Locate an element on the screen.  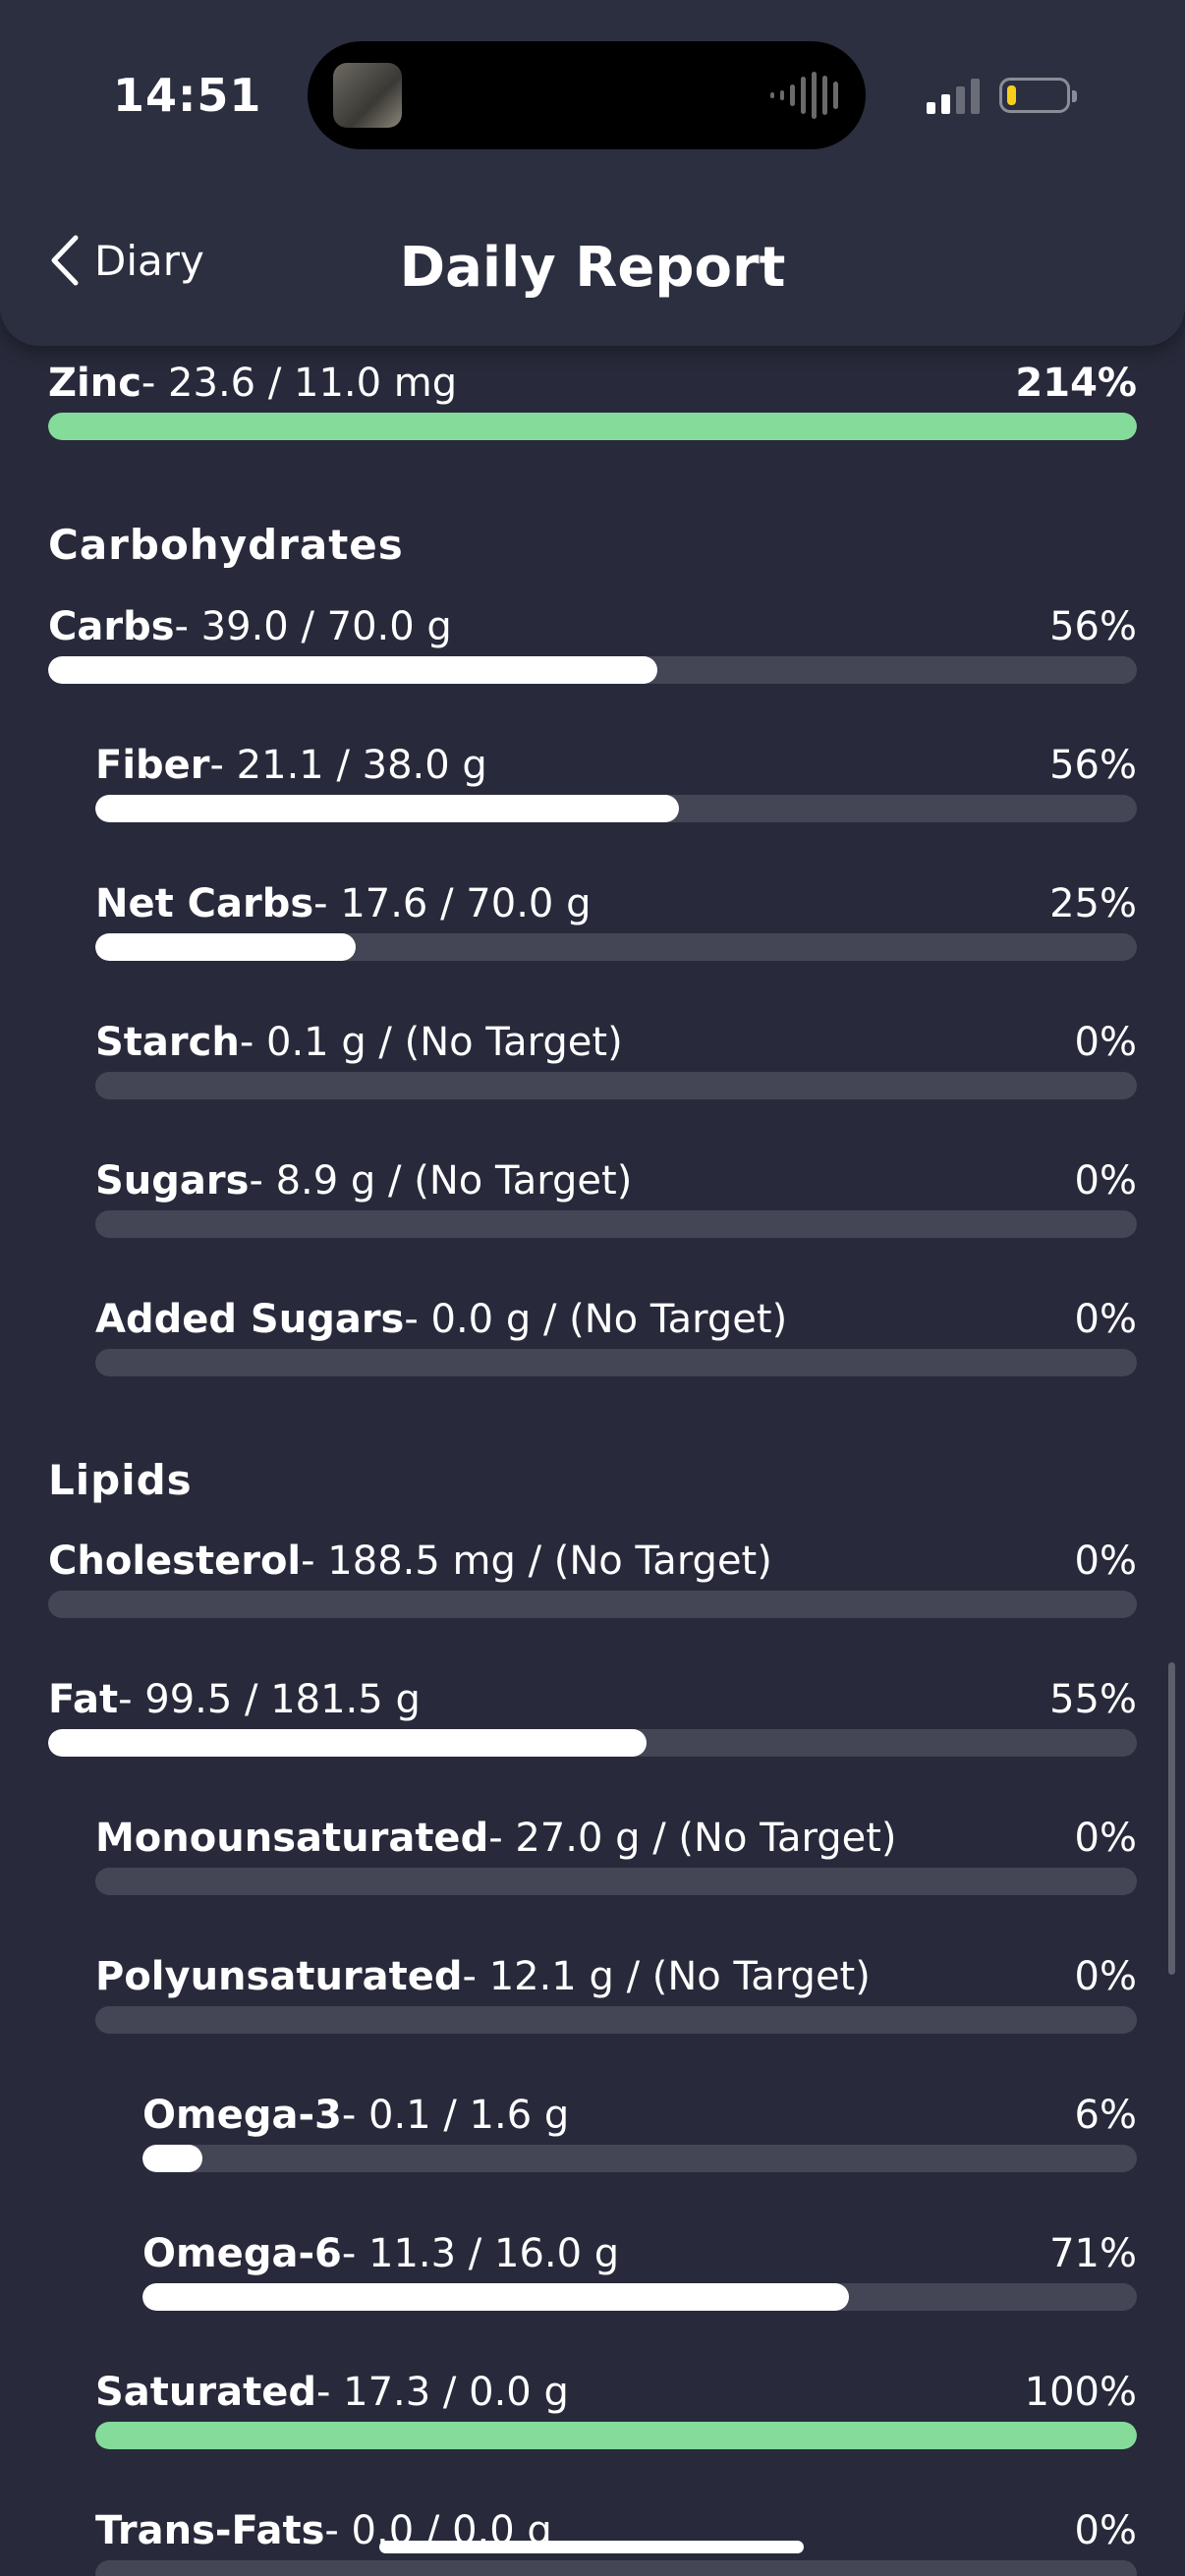
nutrient-row-starch: Starch- 0.1 g / (No Target) 0% is located at coordinates (592, 1059).